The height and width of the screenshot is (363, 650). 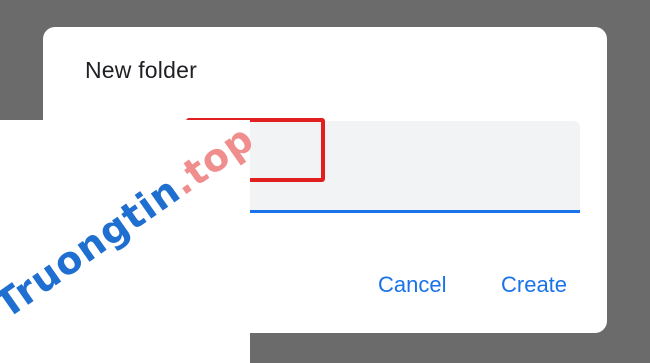 I want to click on dialog-title: New folder, so click(x=141, y=70).